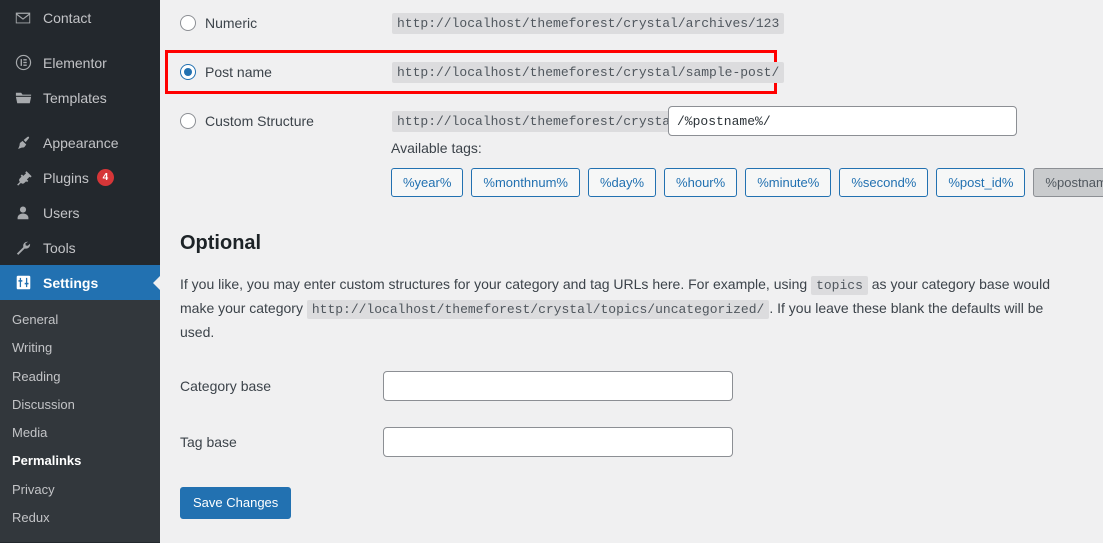 This screenshot has height=543, width=1103. Describe the element at coordinates (23, 143) in the screenshot. I see `brush-icon` at that location.